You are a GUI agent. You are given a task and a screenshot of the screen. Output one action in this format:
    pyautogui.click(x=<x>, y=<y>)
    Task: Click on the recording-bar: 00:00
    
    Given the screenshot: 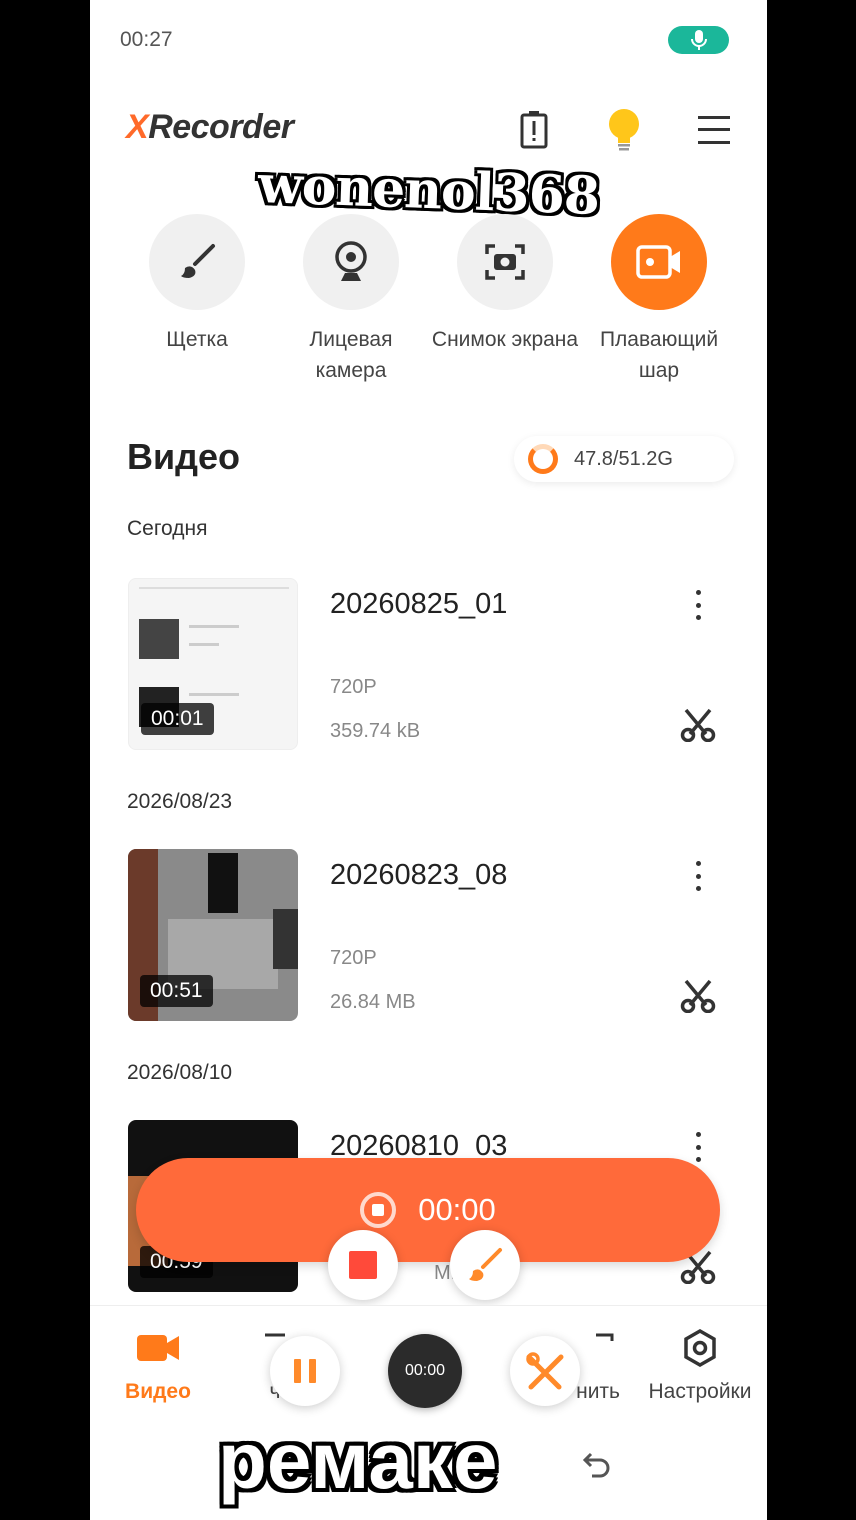 What is the action you would take?
    pyautogui.click(x=428, y=1210)
    